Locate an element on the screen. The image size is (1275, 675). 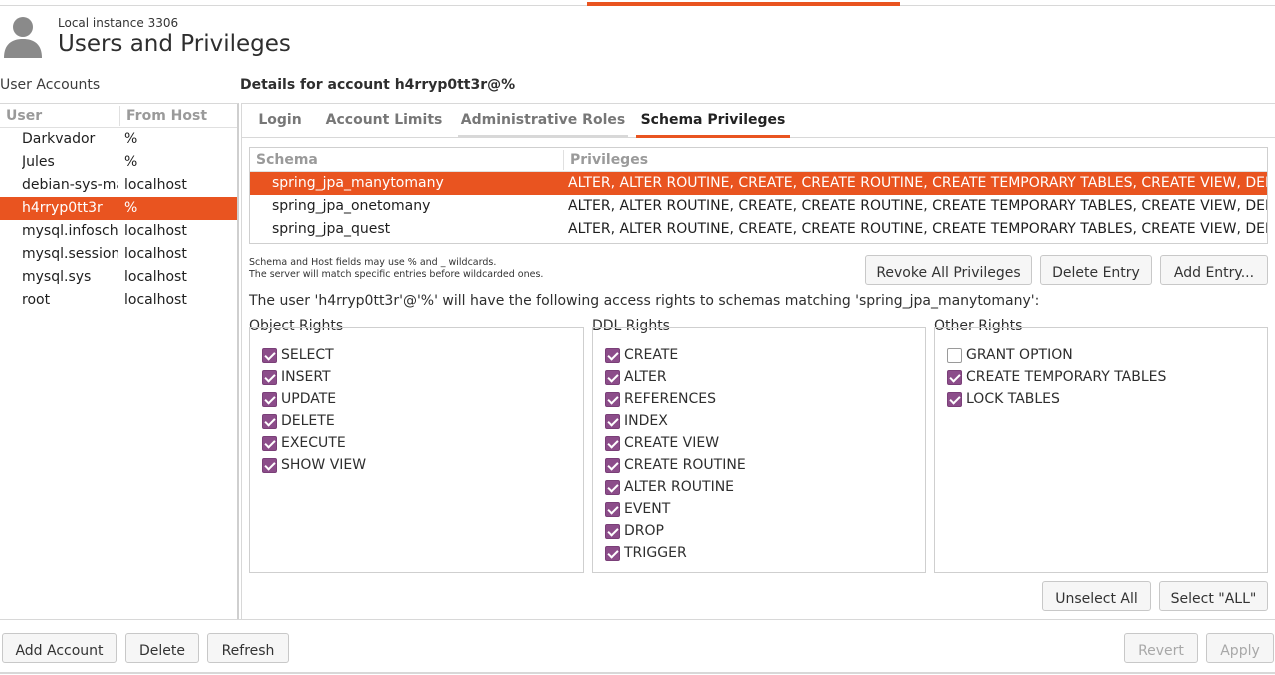
checkbox-label: LOCK TABLES is located at coordinates (1013, 399).